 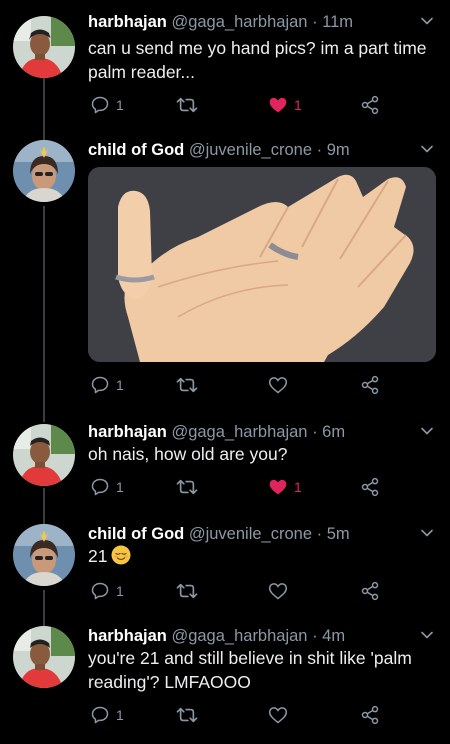 I want to click on timestamp: 5m, so click(x=338, y=534).